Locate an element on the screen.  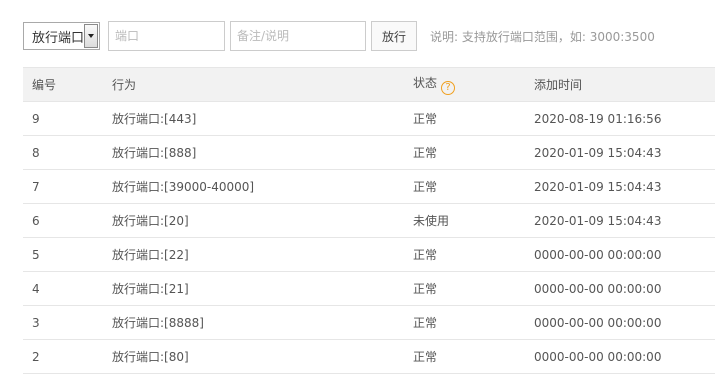
allow-port-button: 放行 is located at coordinates (394, 36).